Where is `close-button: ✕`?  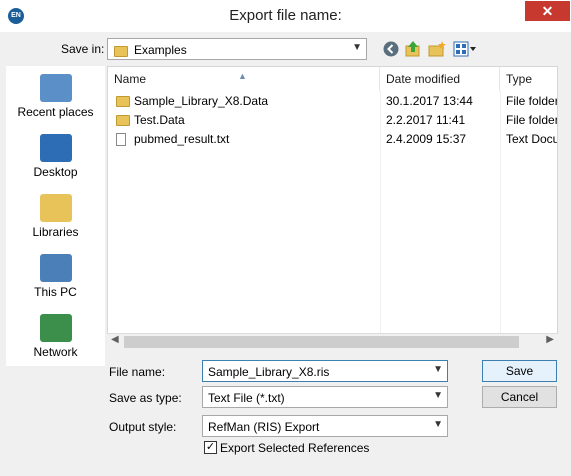 close-button: ✕ is located at coordinates (547, 11).